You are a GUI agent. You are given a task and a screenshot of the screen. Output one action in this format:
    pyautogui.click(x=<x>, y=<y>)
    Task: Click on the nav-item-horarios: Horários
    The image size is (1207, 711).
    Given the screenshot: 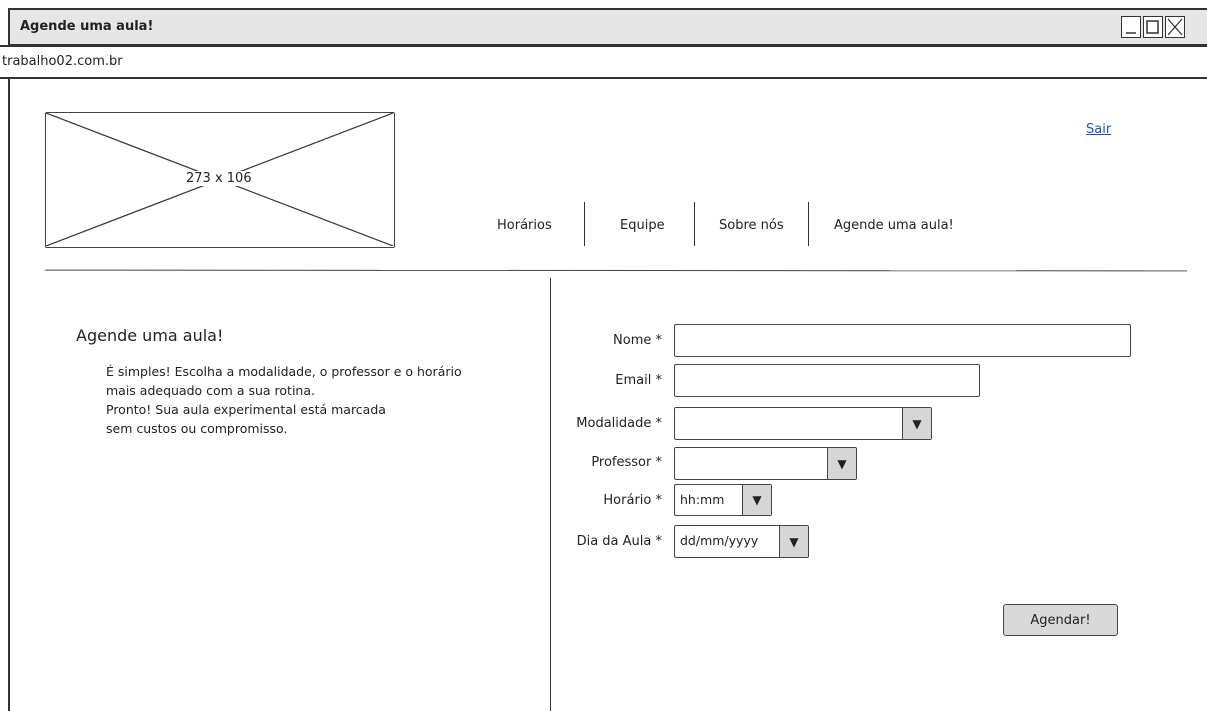 What is the action you would take?
    pyautogui.click(x=524, y=225)
    